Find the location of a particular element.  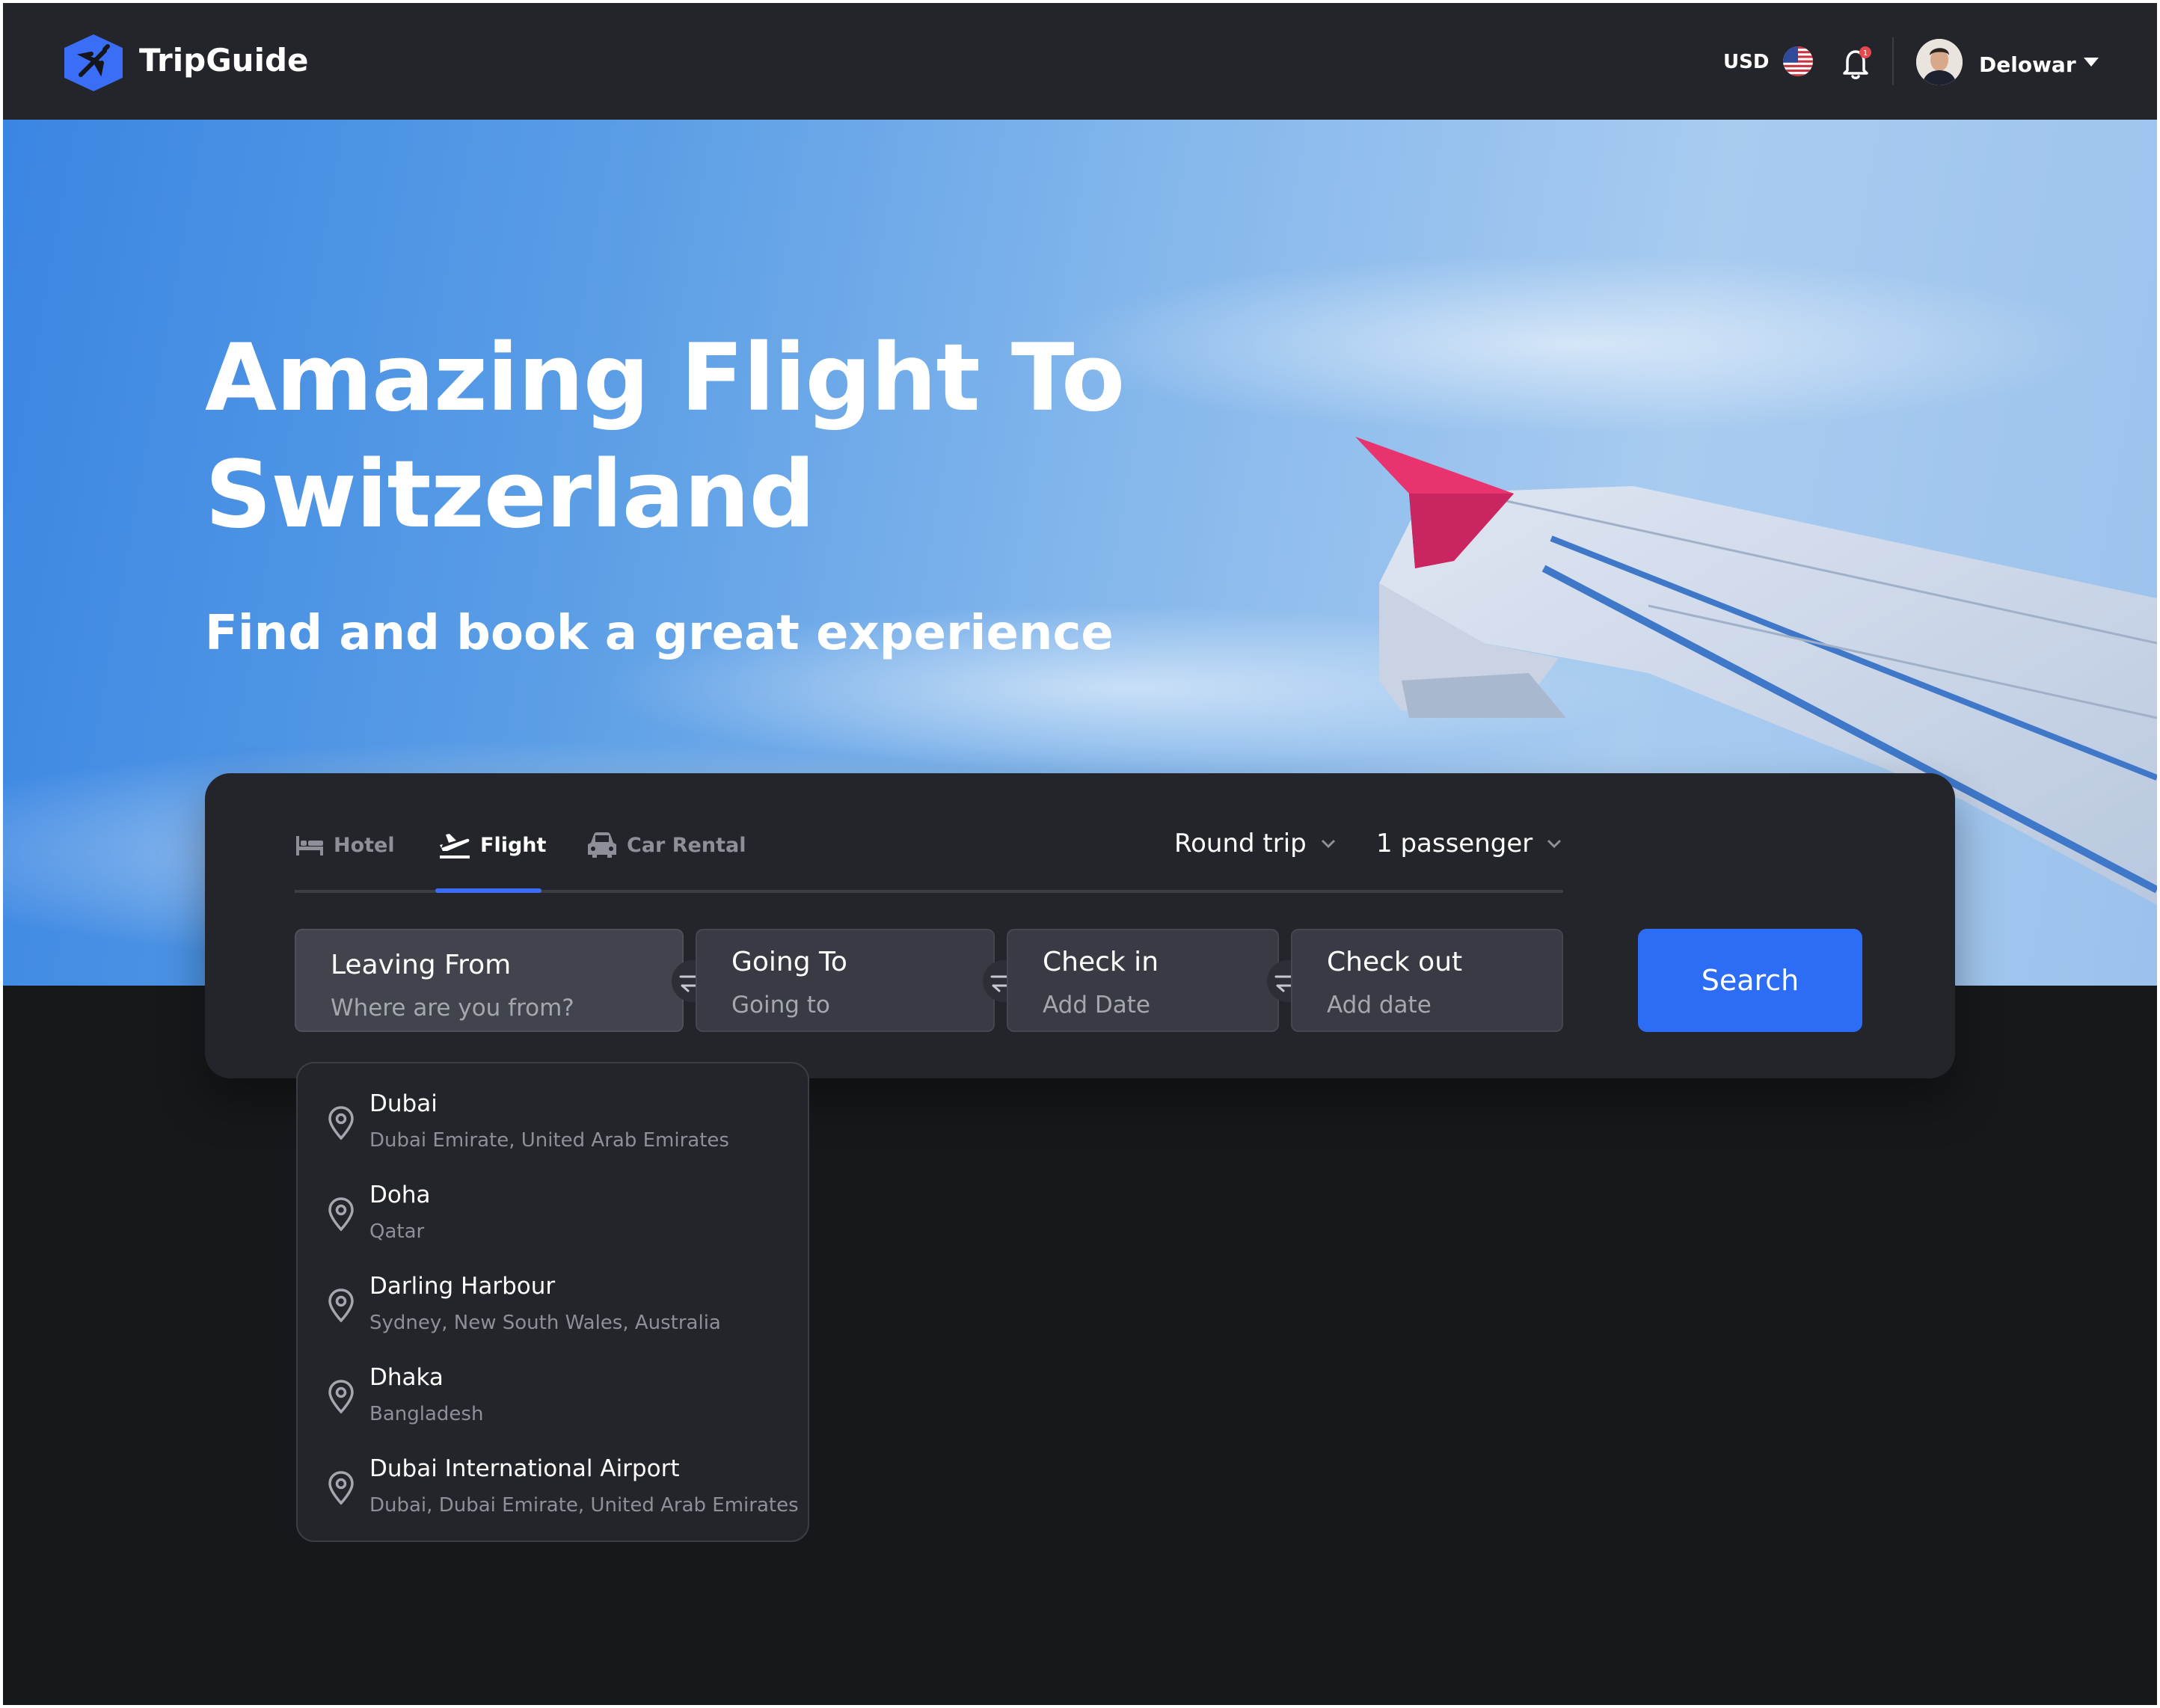

plane-takeoff-icon is located at coordinates (455, 846).